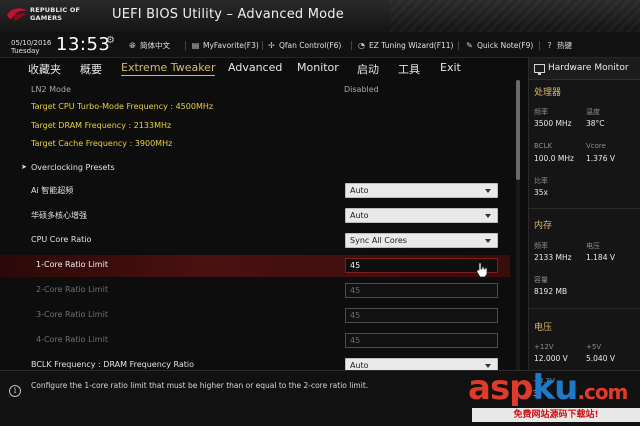 Image resolution: width=640 pixels, height=426 pixels. What do you see at coordinates (499, 45) in the screenshot?
I see `quick-note-button: ✎ Quick Note(F9)` at bounding box center [499, 45].